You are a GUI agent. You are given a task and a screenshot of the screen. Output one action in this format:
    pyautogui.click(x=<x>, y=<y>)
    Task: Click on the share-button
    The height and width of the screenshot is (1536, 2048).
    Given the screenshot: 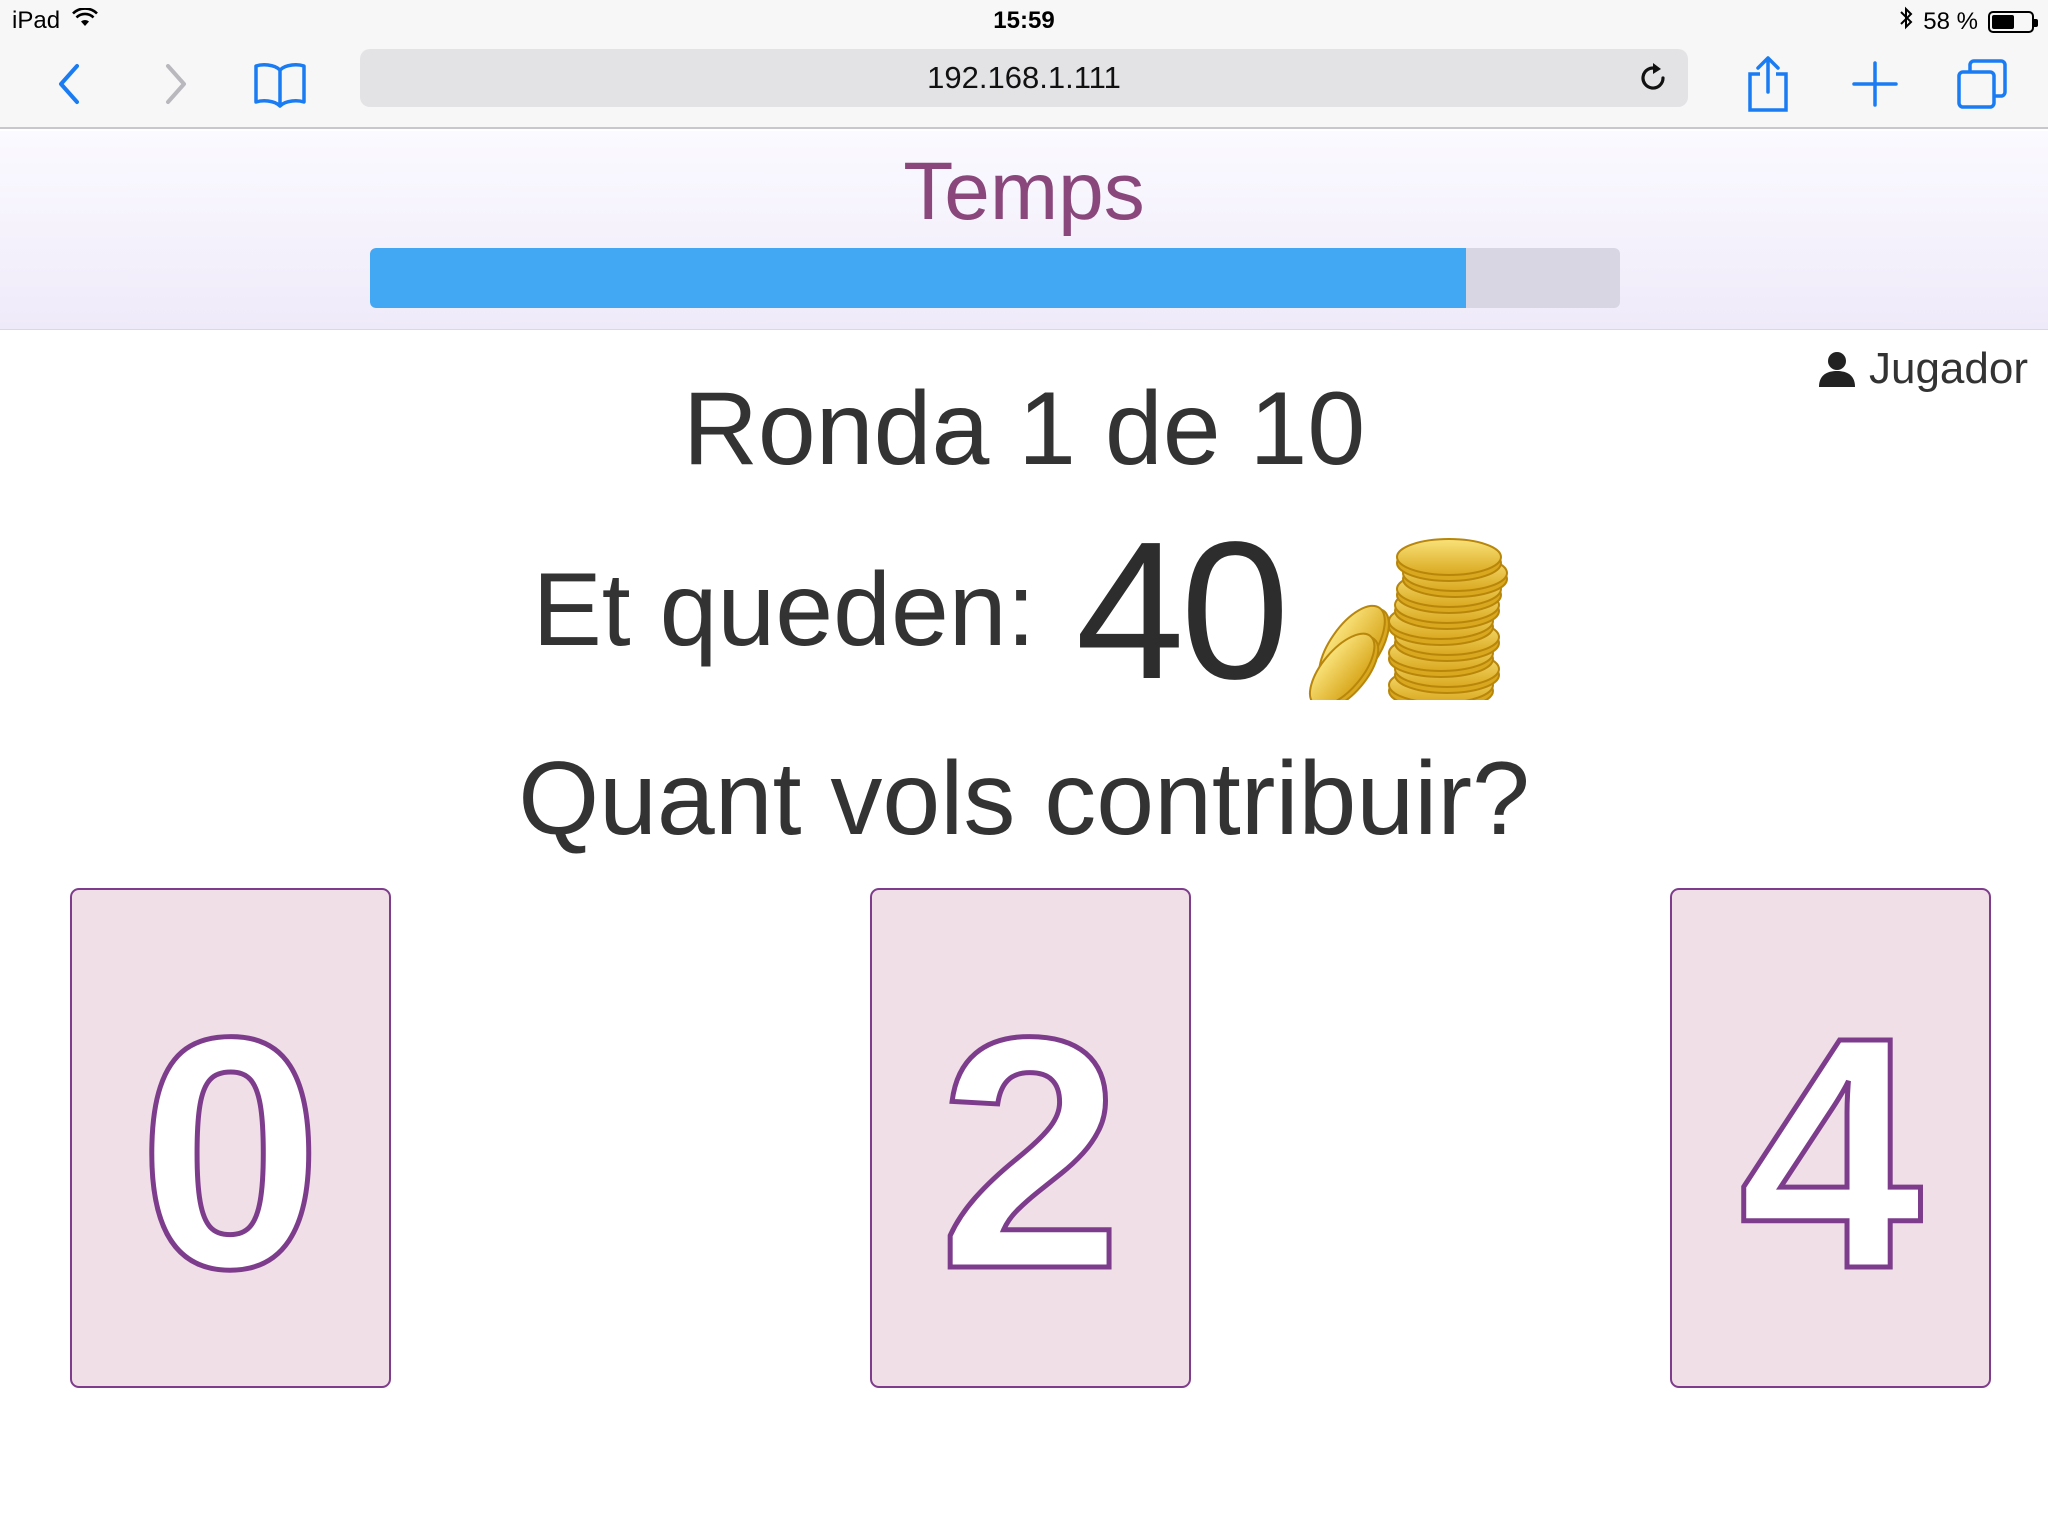 What is the action you would take?
    pyautogui.click(x=1768, y=84)
    